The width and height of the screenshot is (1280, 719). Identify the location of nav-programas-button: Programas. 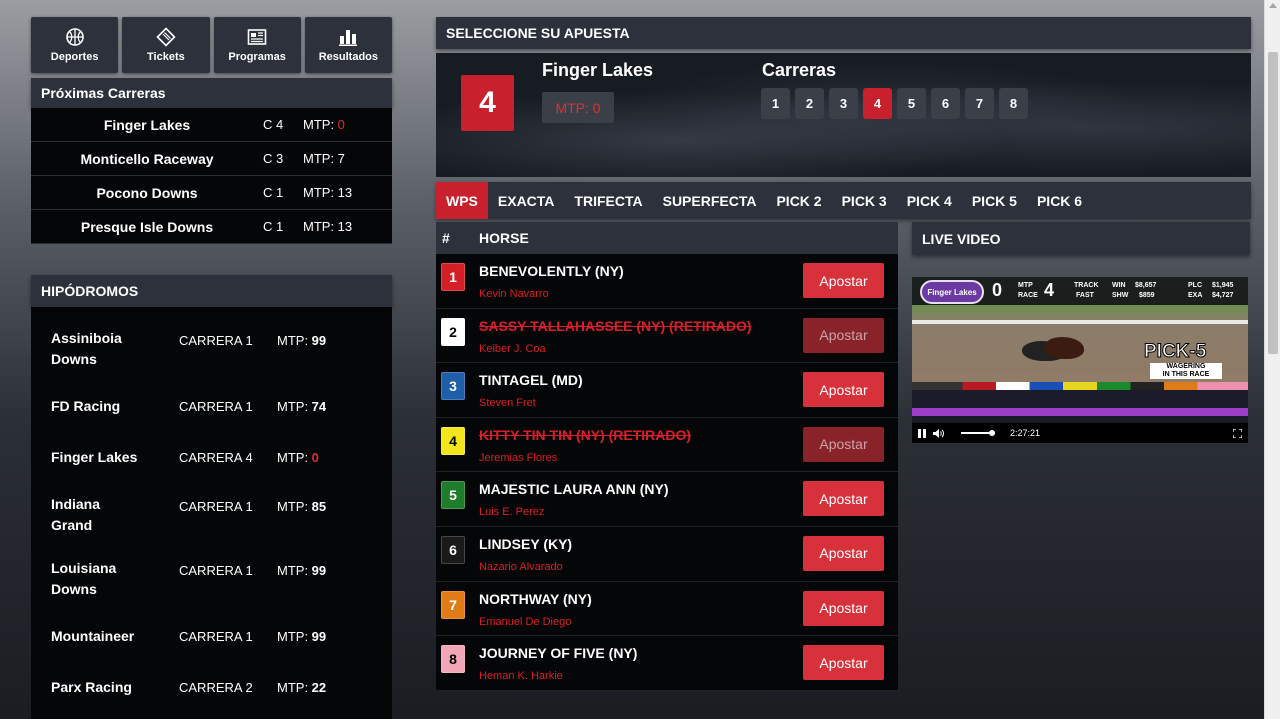
(257, 45).